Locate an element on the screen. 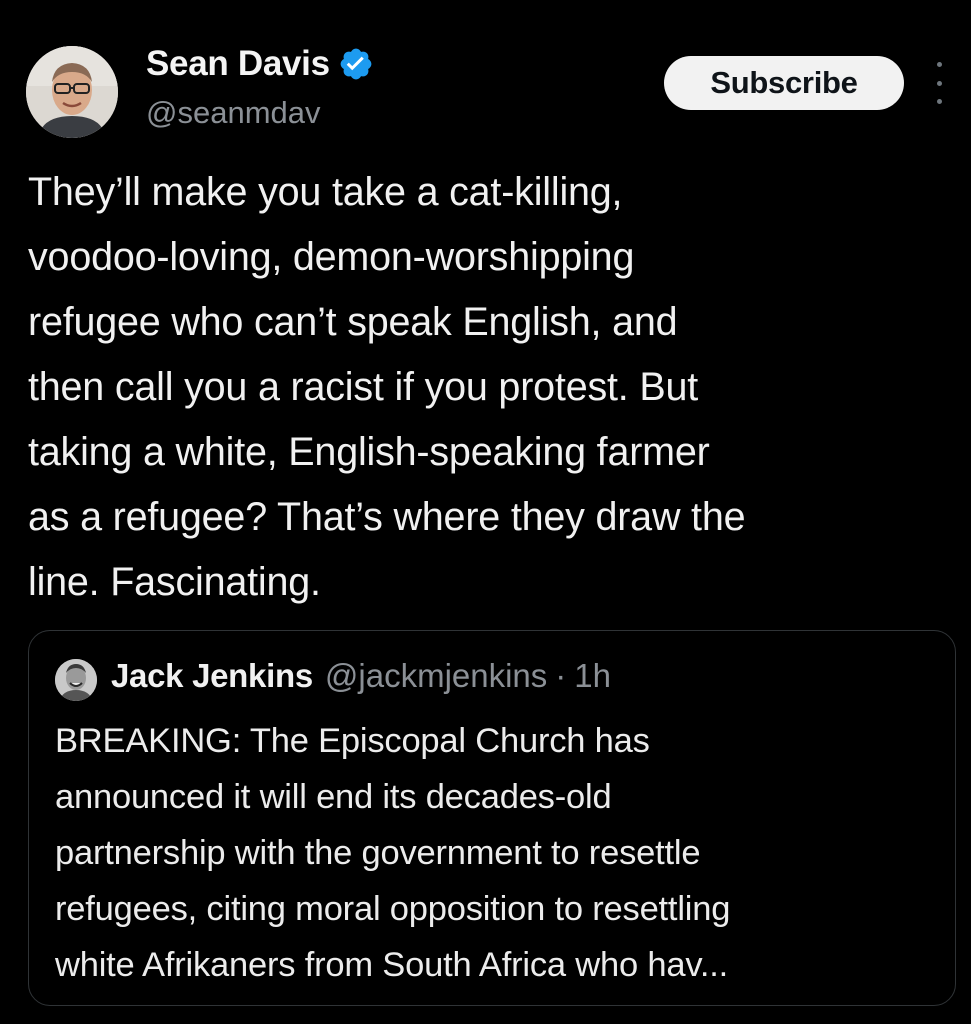 Image resolution: width=971 pixels, height=1024 pixels. quoted-author-avatar is located at coordinates (76, 680).